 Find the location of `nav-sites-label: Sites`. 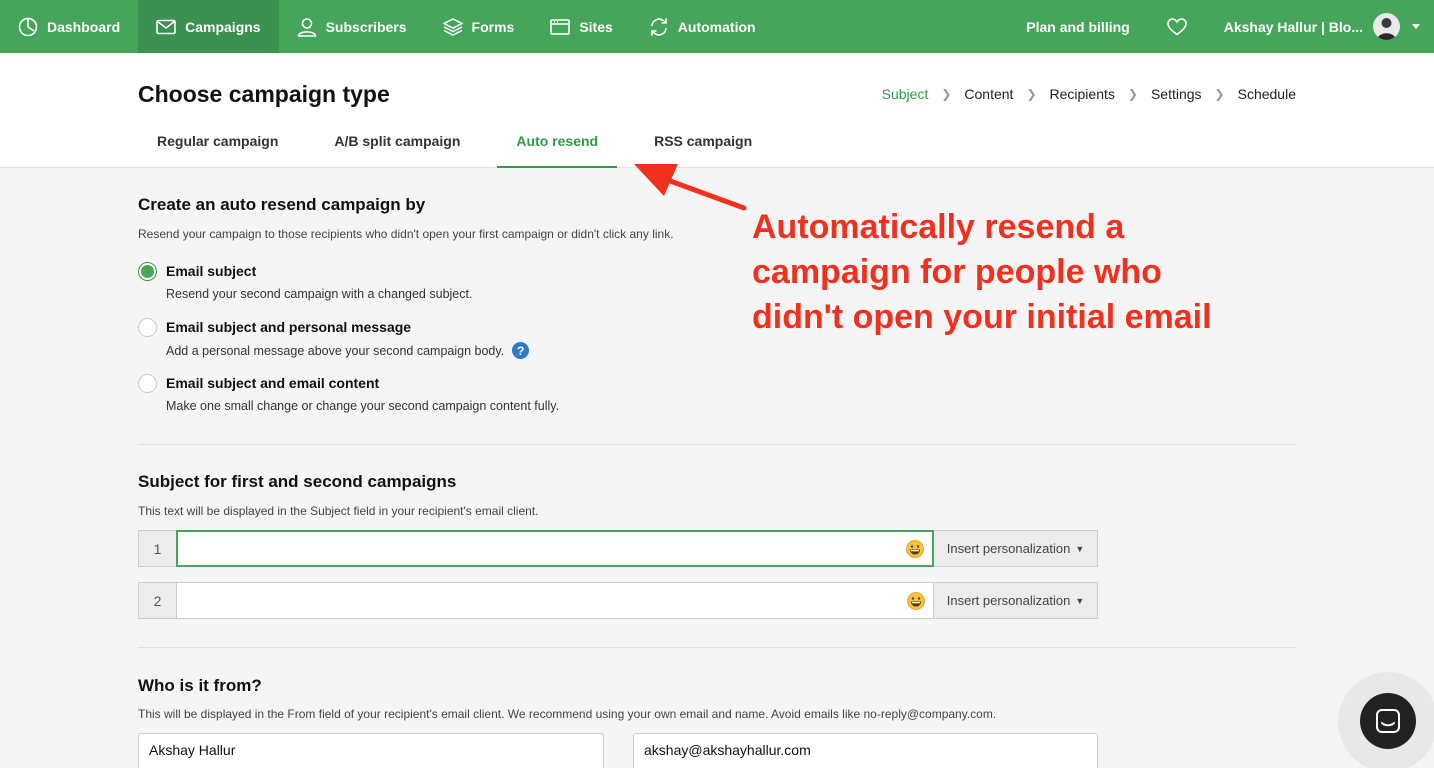

nav-sites-label: Sites is located at coordinates (596, 26).